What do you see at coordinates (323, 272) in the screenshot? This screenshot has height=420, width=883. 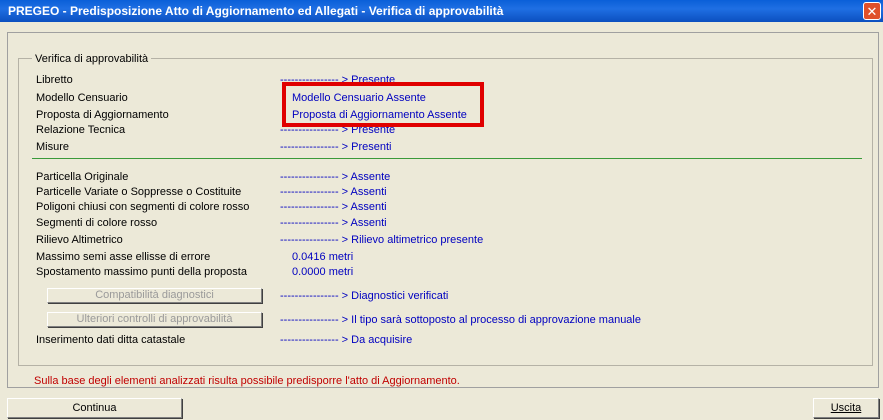 I see `value-spostamento-massimo: 0.0000 metri` at bounding box center [323, 272].